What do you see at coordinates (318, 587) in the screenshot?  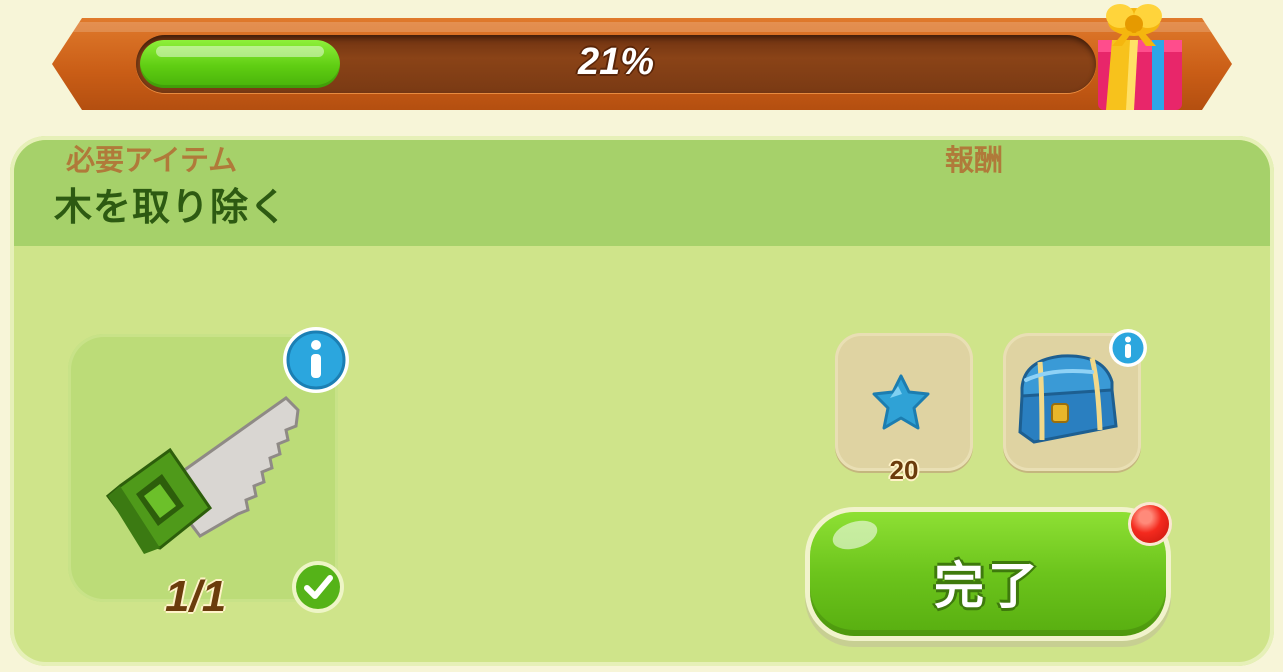 I see `check-icon` at bounding box center [318, 587].